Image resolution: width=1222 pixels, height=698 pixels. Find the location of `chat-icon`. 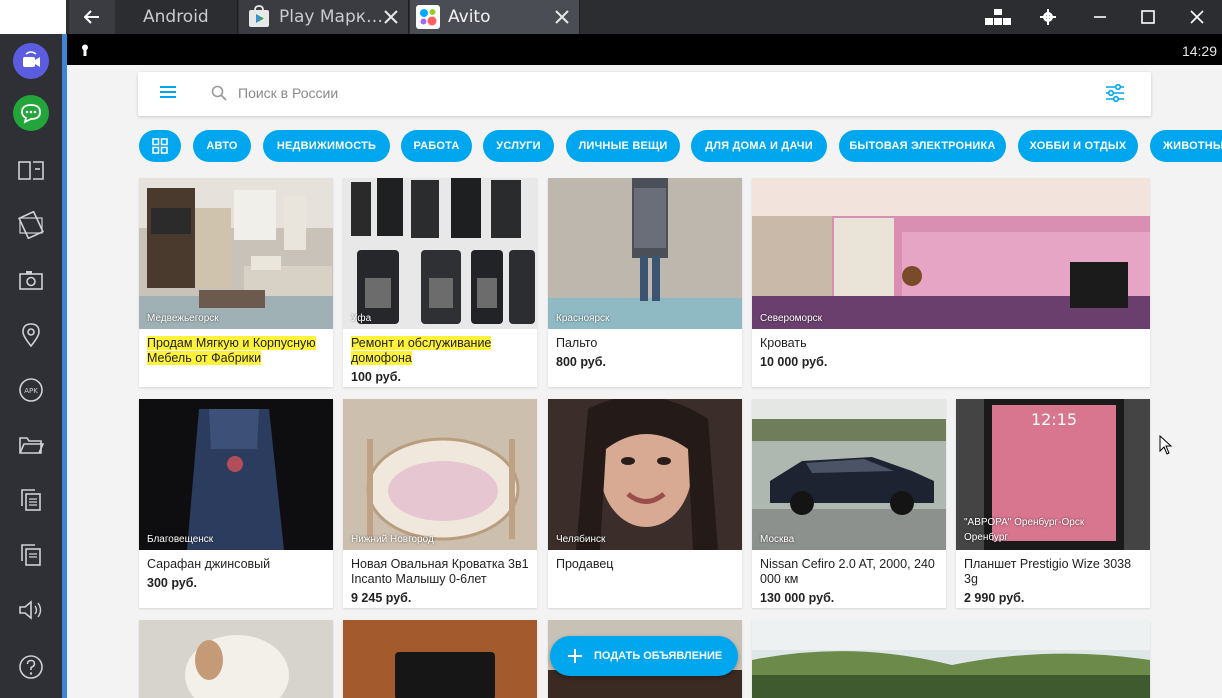

chat-icon is located at coordinates (31, 113).